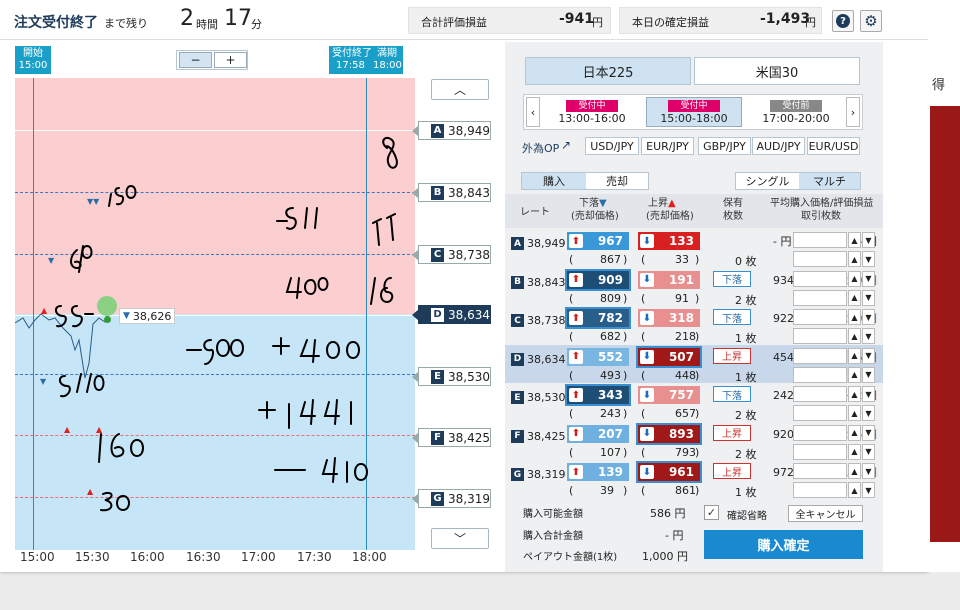  Describe the element at coordinates (598, 318) in the screenshot. I see `down-price-button: ⬆ 782` at that location.